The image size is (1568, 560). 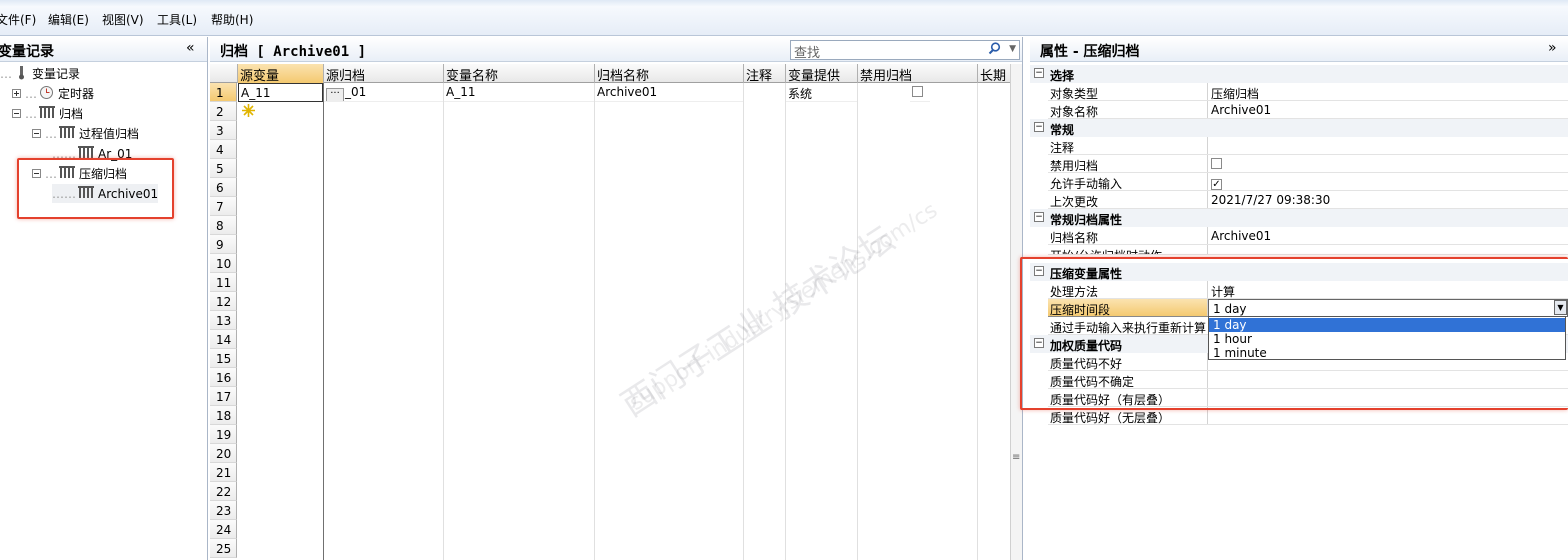 I want to click on expand-button: », so click(x=1552, y=48).